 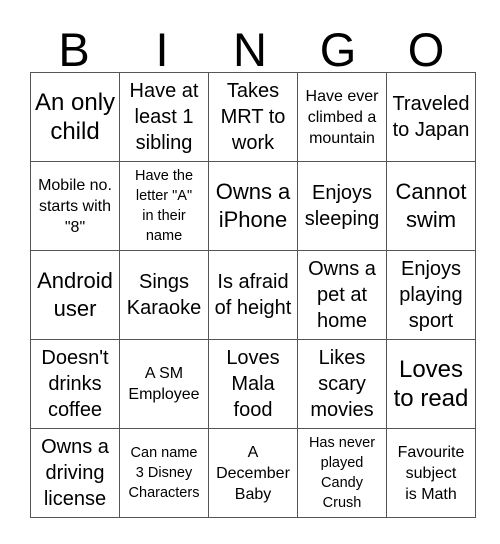 I want to click on bingo-cell: Enjoys sleeping, so click(x=342, y=206).